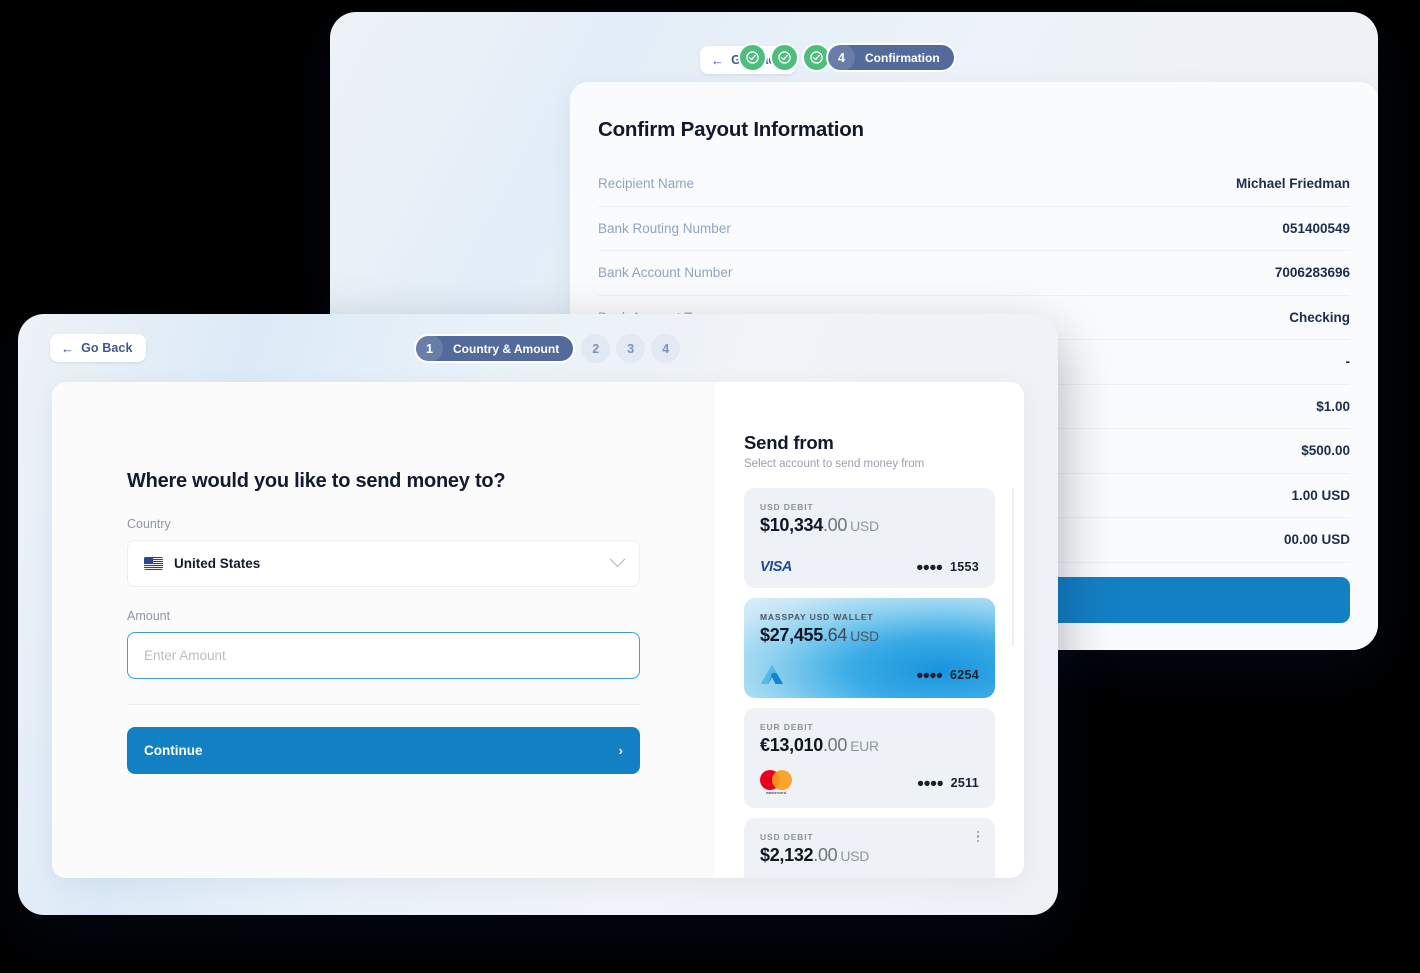 This screenshot has height=973, width=1420. Describe the element at coordinates (149, 616) in the screenshot. I see `amount-field-label: Amount` at that location.